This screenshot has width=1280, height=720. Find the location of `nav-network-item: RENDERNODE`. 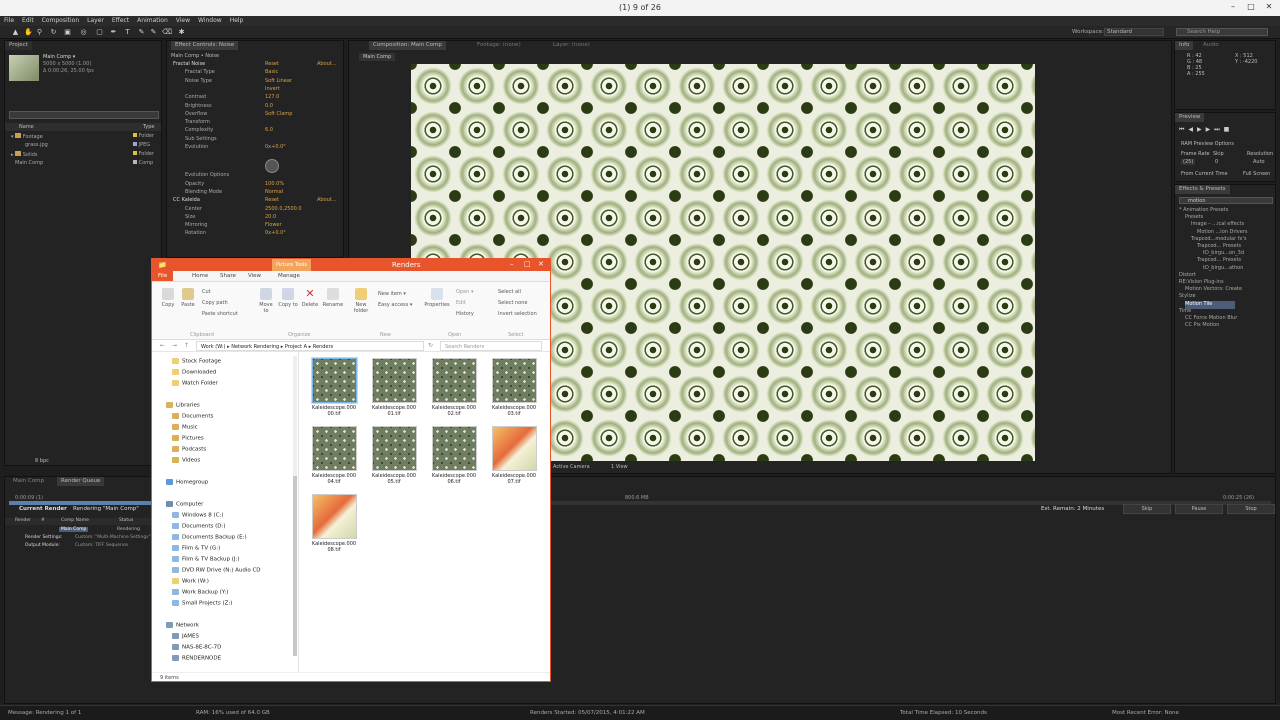

nav-network-item: RENDERNODE is located at coordinates (196, 658).